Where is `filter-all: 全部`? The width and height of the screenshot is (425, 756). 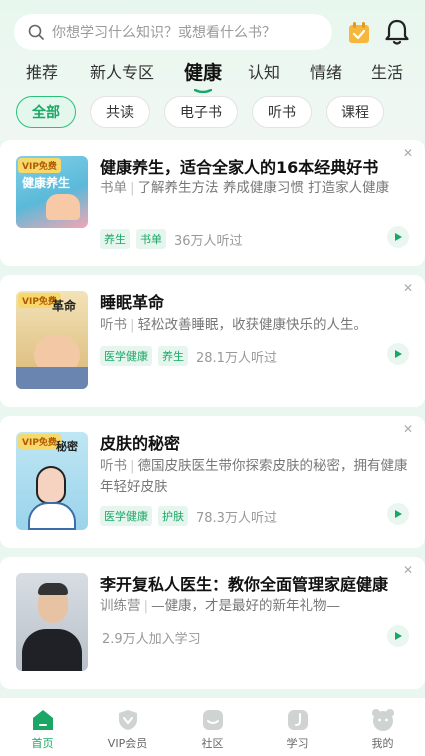
filter-all: 全部 is located at coordinates (46, 112).